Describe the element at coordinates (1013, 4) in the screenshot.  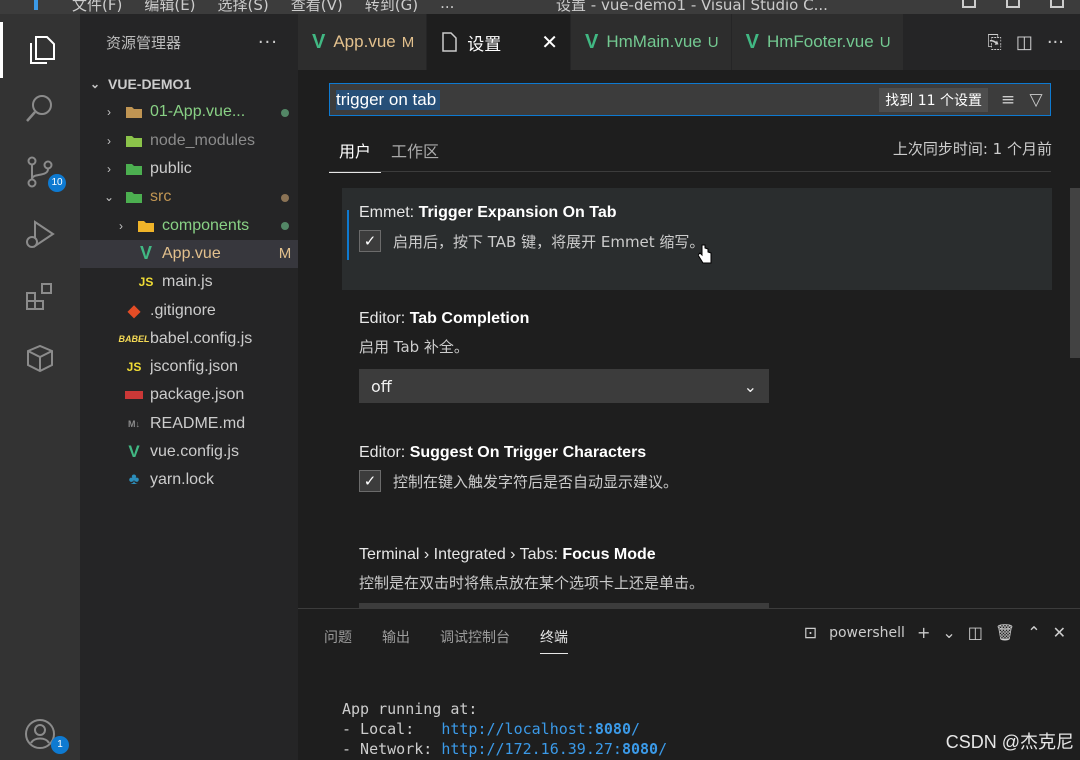
I see `maximize-icon` at that location.